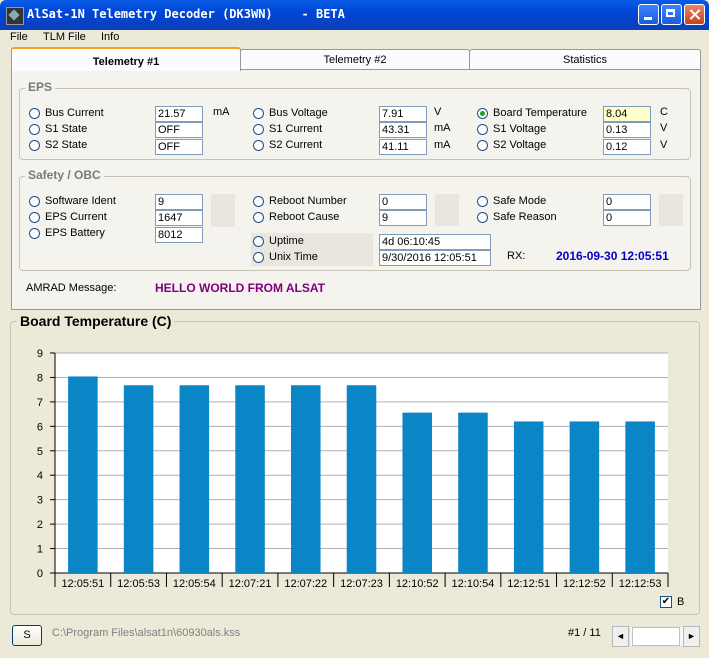 The height and width of the screenshot is (658, 709). Describe the element at coordinates (286, 241) in the screenshot. I see `label-uptime: Uptime` at that location.